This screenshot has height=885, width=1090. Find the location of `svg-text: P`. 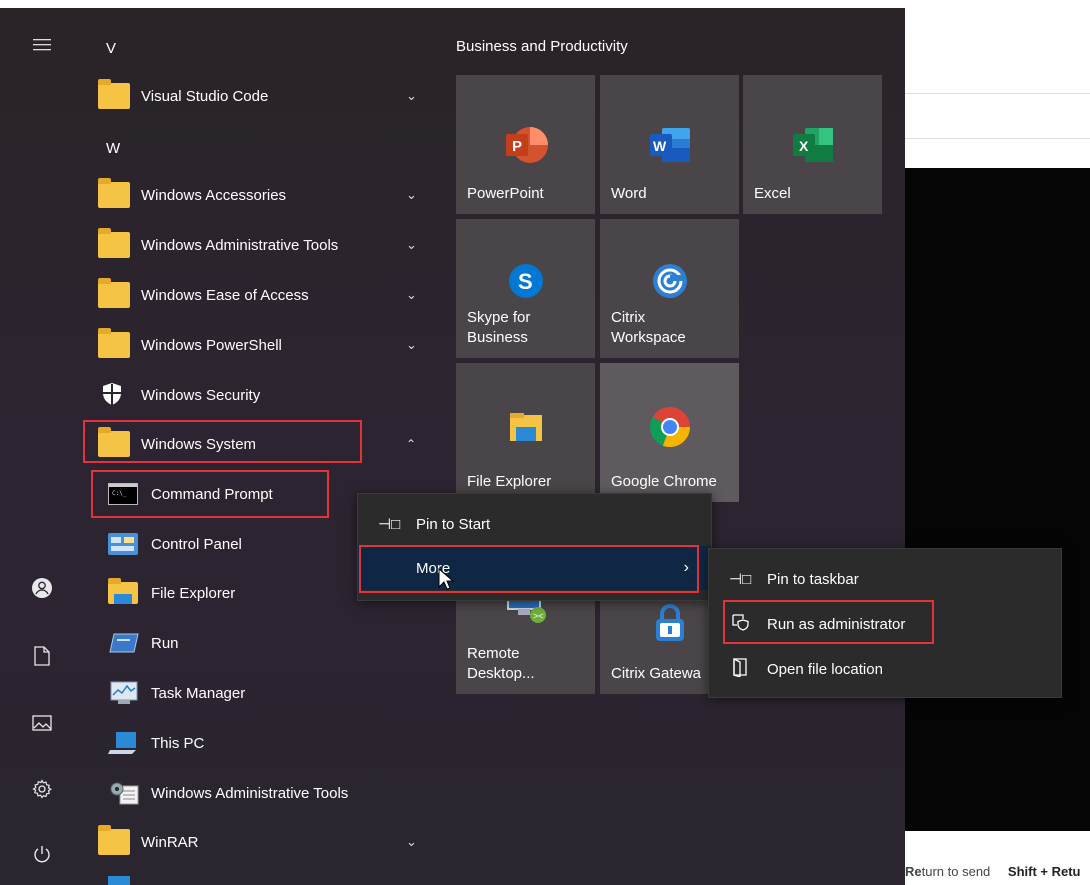

svg-text: P is located at coordinates (517, 146).